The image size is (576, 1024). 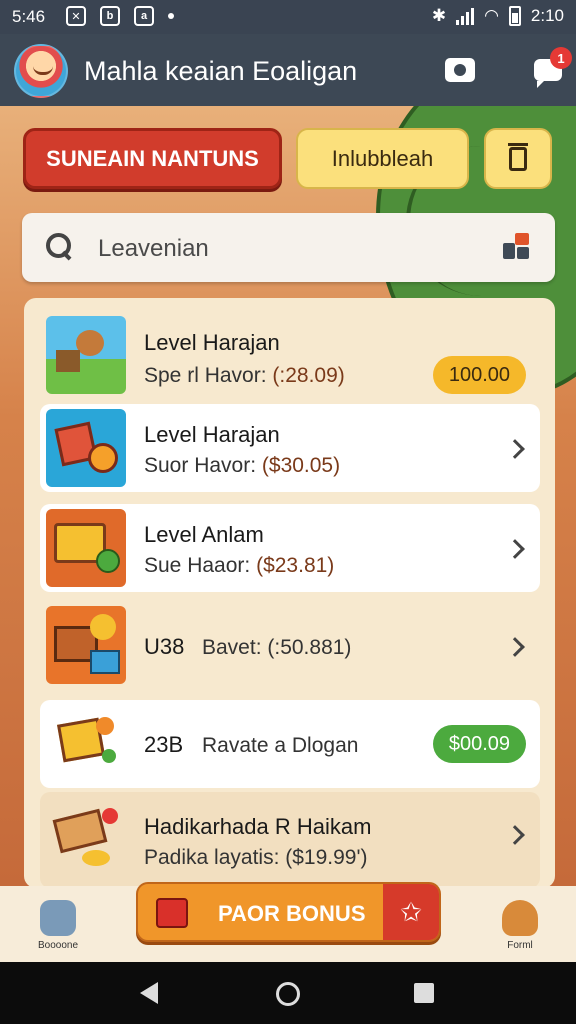 What do you see at coordinates (479, 375) in the screenshot?
I see `price-pill: 100.00` at bounding box center [479, 375].